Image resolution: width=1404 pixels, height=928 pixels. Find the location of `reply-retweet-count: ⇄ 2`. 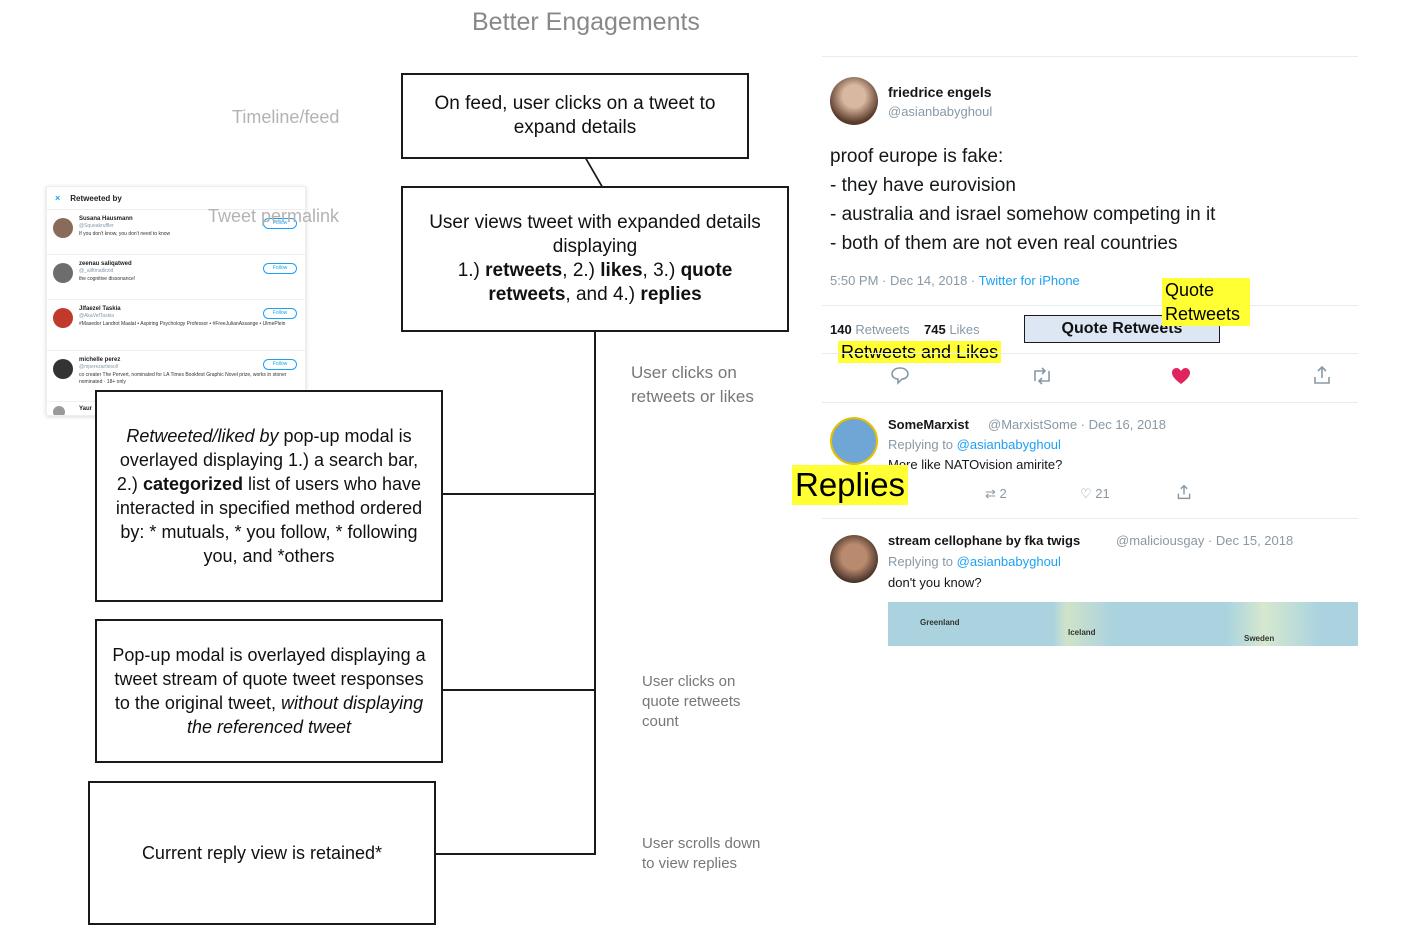

reply-retweet-count: ⇄ 2 is located at coordinates (996, 494).